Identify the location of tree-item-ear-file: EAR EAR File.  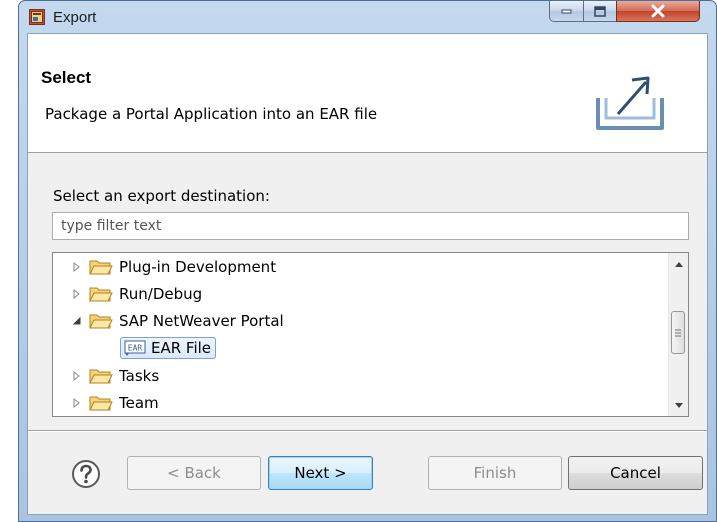
(168, 348).